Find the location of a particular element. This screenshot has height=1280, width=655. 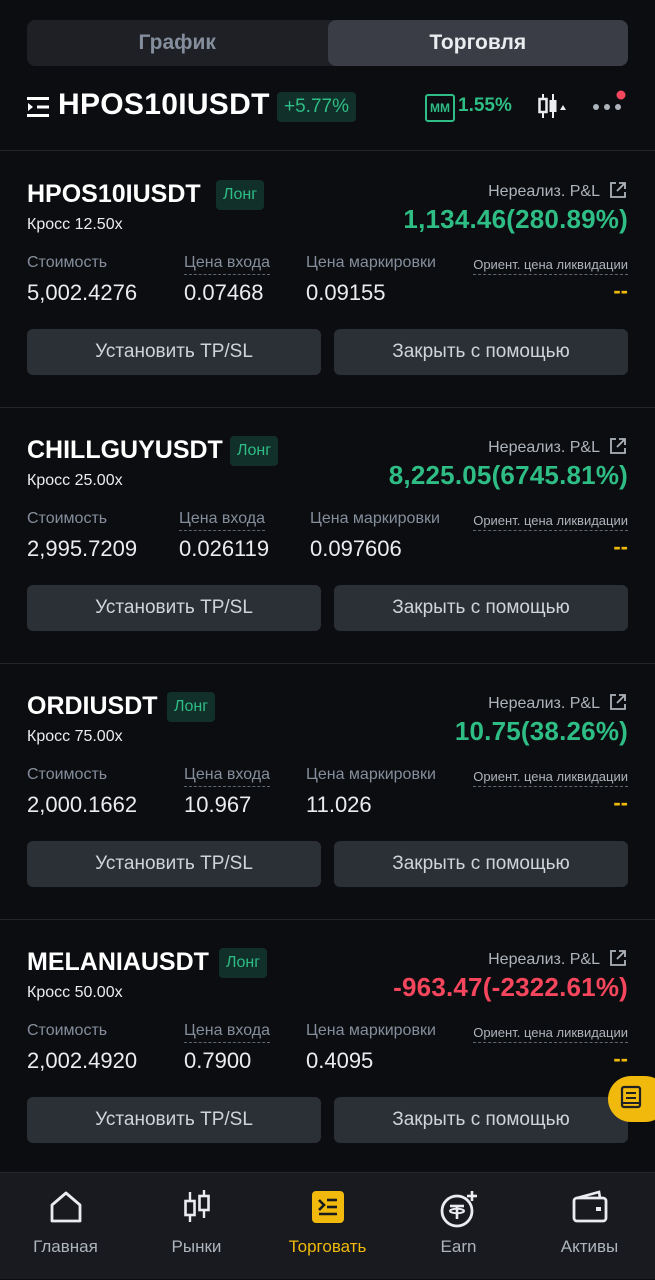

unrealized-pnl-value: 1,134.46(280.89%) is located at coordinates (515, 219).